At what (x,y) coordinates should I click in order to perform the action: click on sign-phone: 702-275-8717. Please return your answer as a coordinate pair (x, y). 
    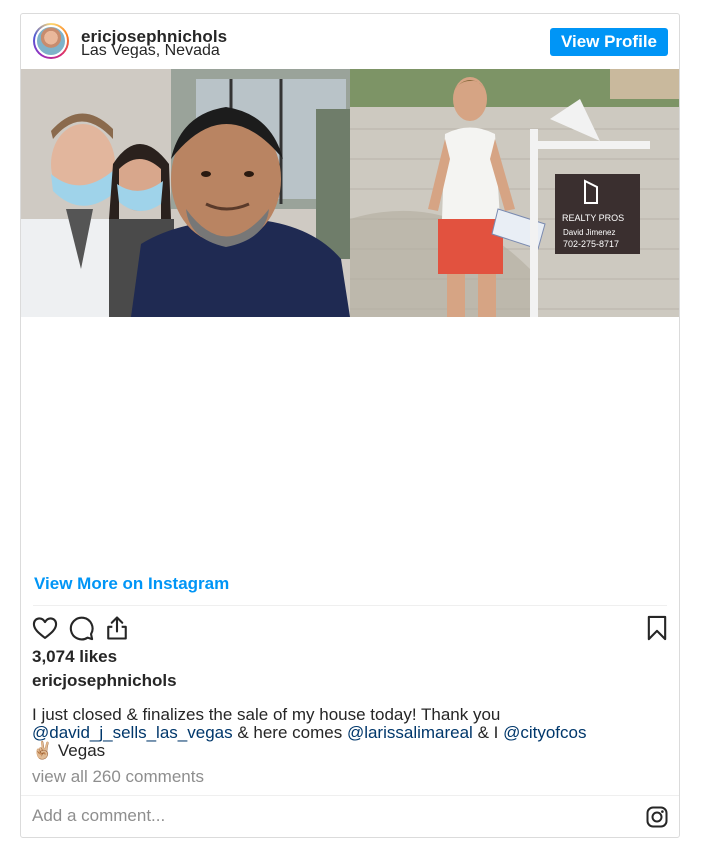
    Looking at the image, I should click on (591, 244).